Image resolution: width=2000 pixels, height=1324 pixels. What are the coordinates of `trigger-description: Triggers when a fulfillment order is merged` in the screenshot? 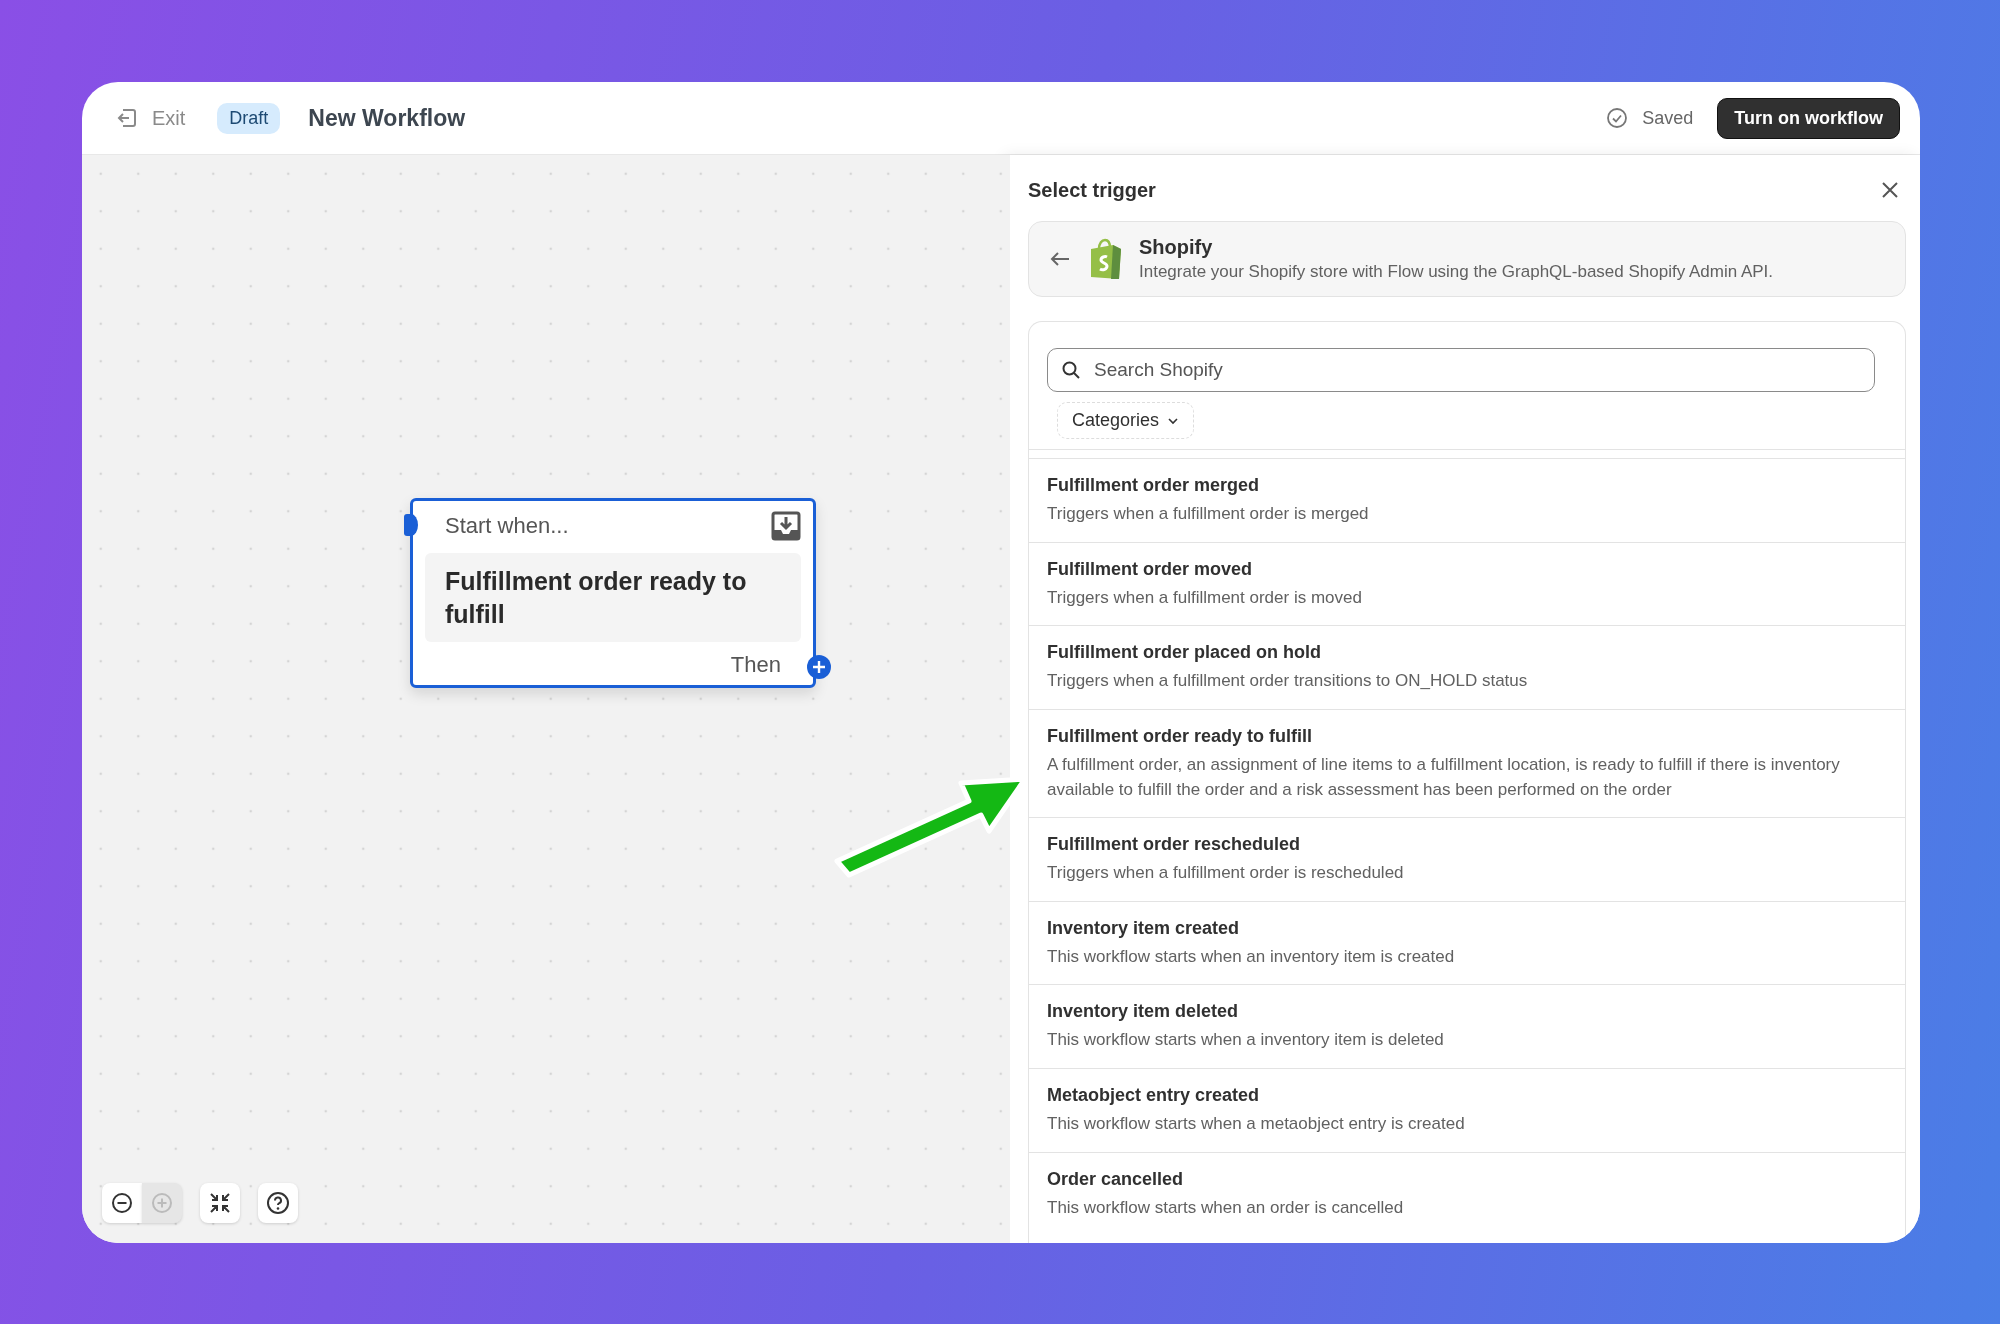 It's located at (1208, 514).